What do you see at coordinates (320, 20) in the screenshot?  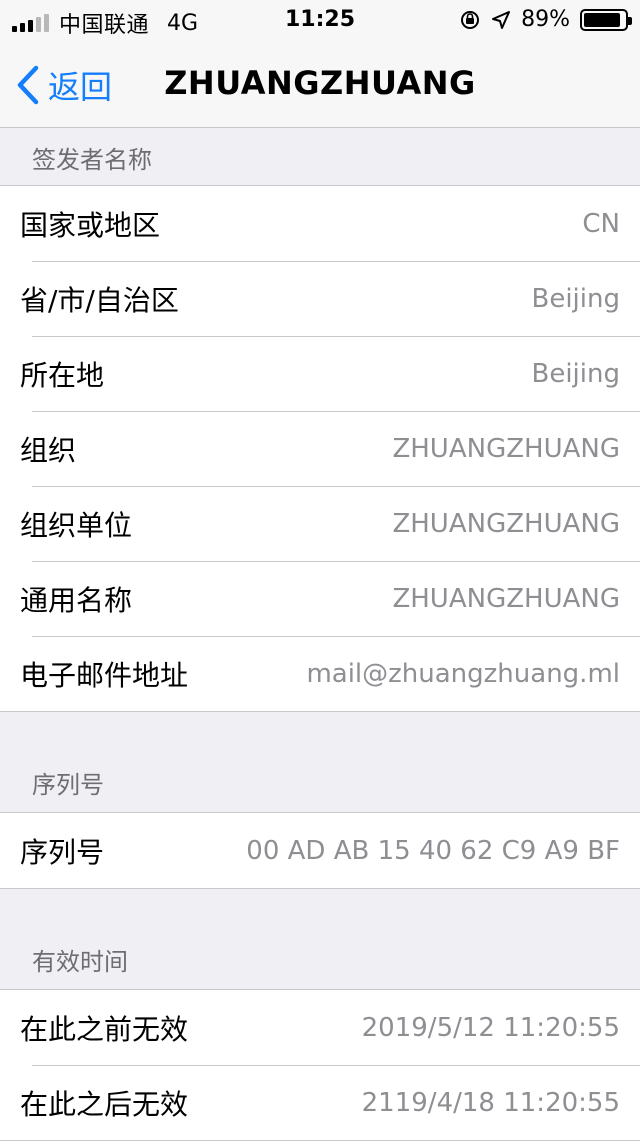 I see `status-bar: 中国联通 4G 11:25 89%` at bounding box center [320, 20].